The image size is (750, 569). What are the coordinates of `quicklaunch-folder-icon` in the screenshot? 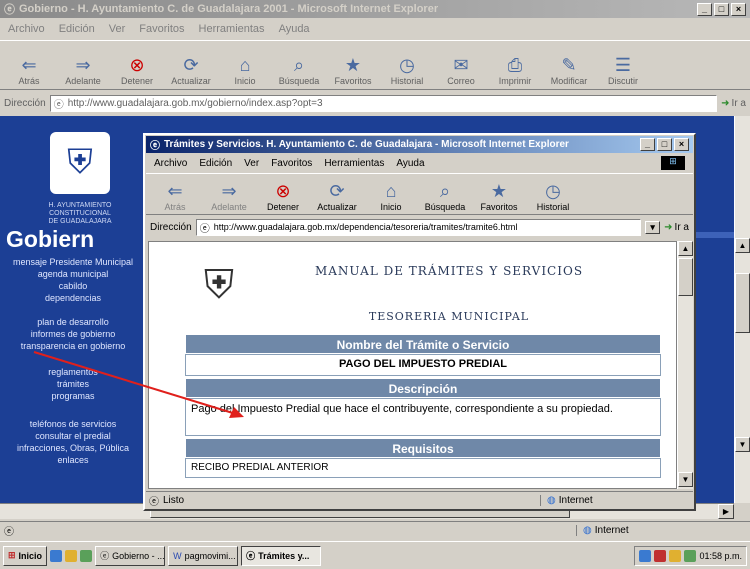 It's located at (71, 555).